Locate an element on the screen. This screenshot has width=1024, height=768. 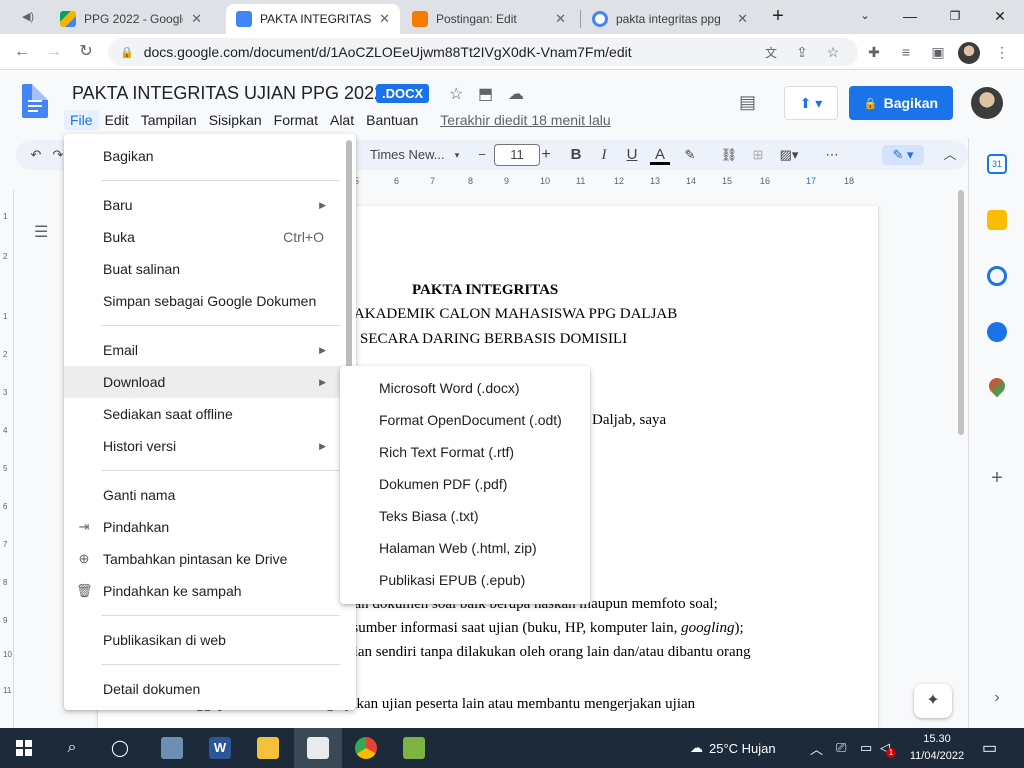
redo-icon: ↷ is located at coordinates (58, 155).